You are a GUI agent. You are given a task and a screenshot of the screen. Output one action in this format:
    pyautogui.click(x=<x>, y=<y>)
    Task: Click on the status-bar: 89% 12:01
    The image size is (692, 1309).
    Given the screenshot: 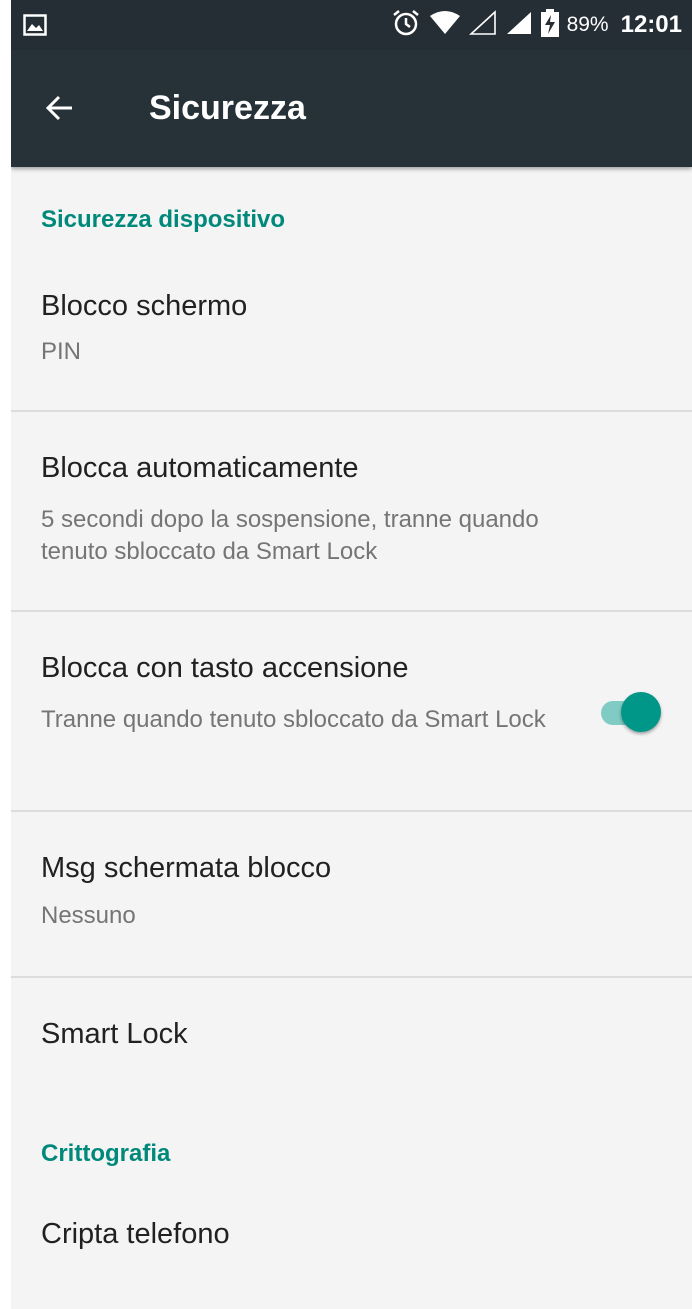 What is the action you would take?
    pyautogui.click(x=351, y=25)
    